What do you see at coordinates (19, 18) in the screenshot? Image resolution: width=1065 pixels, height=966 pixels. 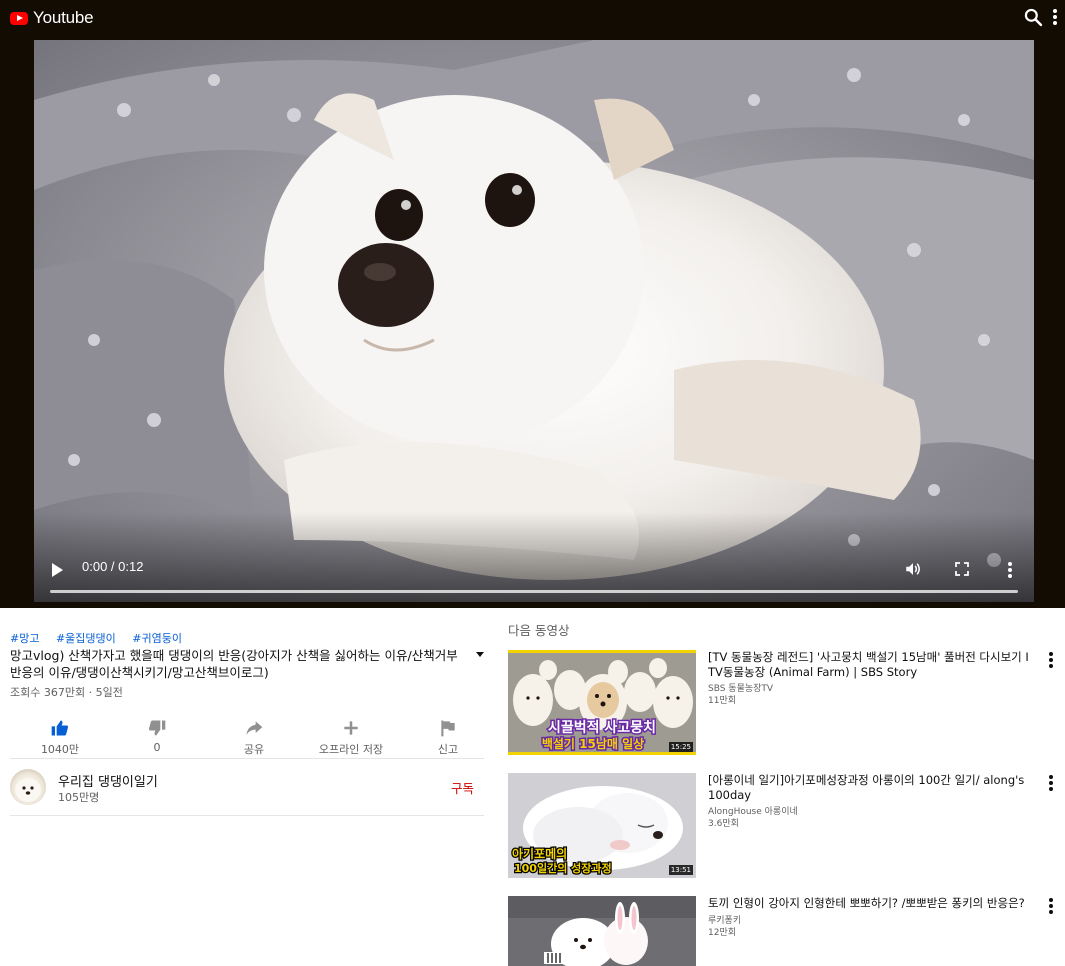 I see `youtube-play-icon` at bounding box center [19, 18].